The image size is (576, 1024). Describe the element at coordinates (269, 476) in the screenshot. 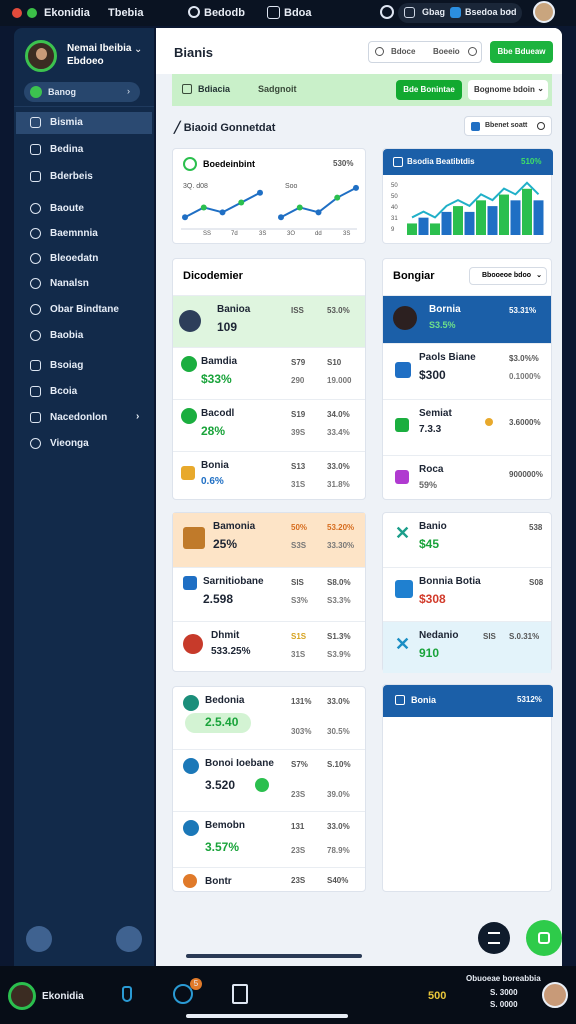

I see `list-item: Bonia 0.6% S13 33.0% 31S 31.8%` at that location.